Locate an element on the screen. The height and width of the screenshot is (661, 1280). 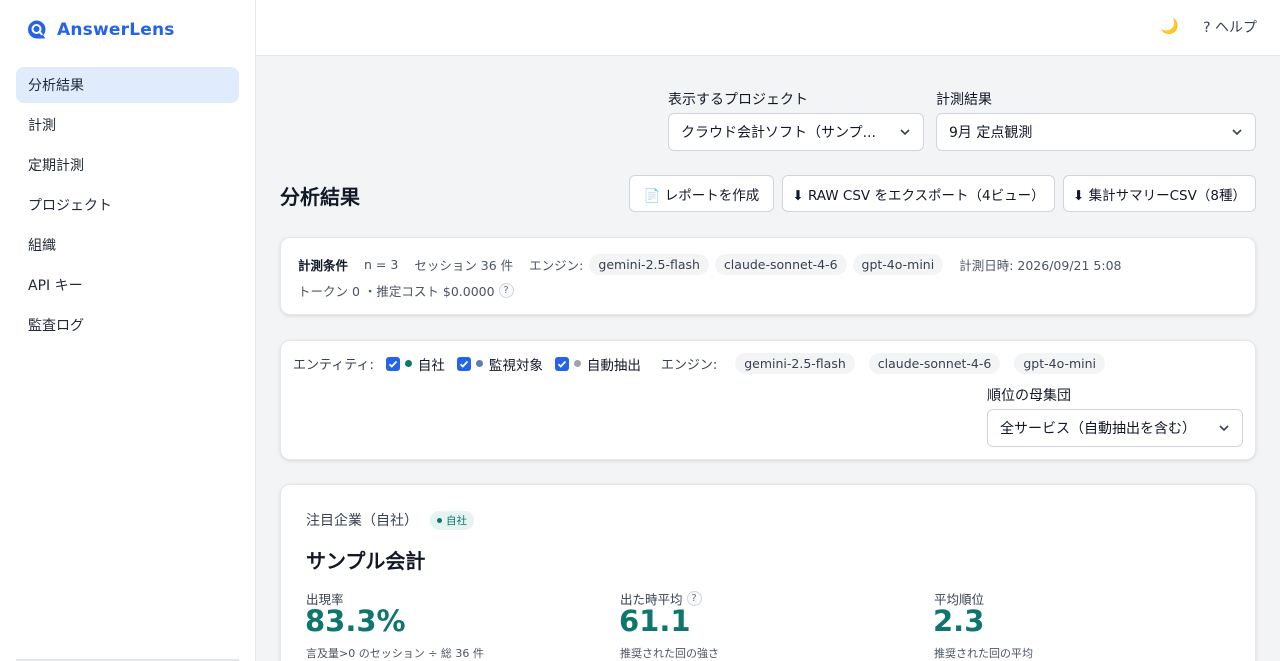
population-select-value: 全サービス（自動抽出を含む） is located at coordinates (1098, 429).